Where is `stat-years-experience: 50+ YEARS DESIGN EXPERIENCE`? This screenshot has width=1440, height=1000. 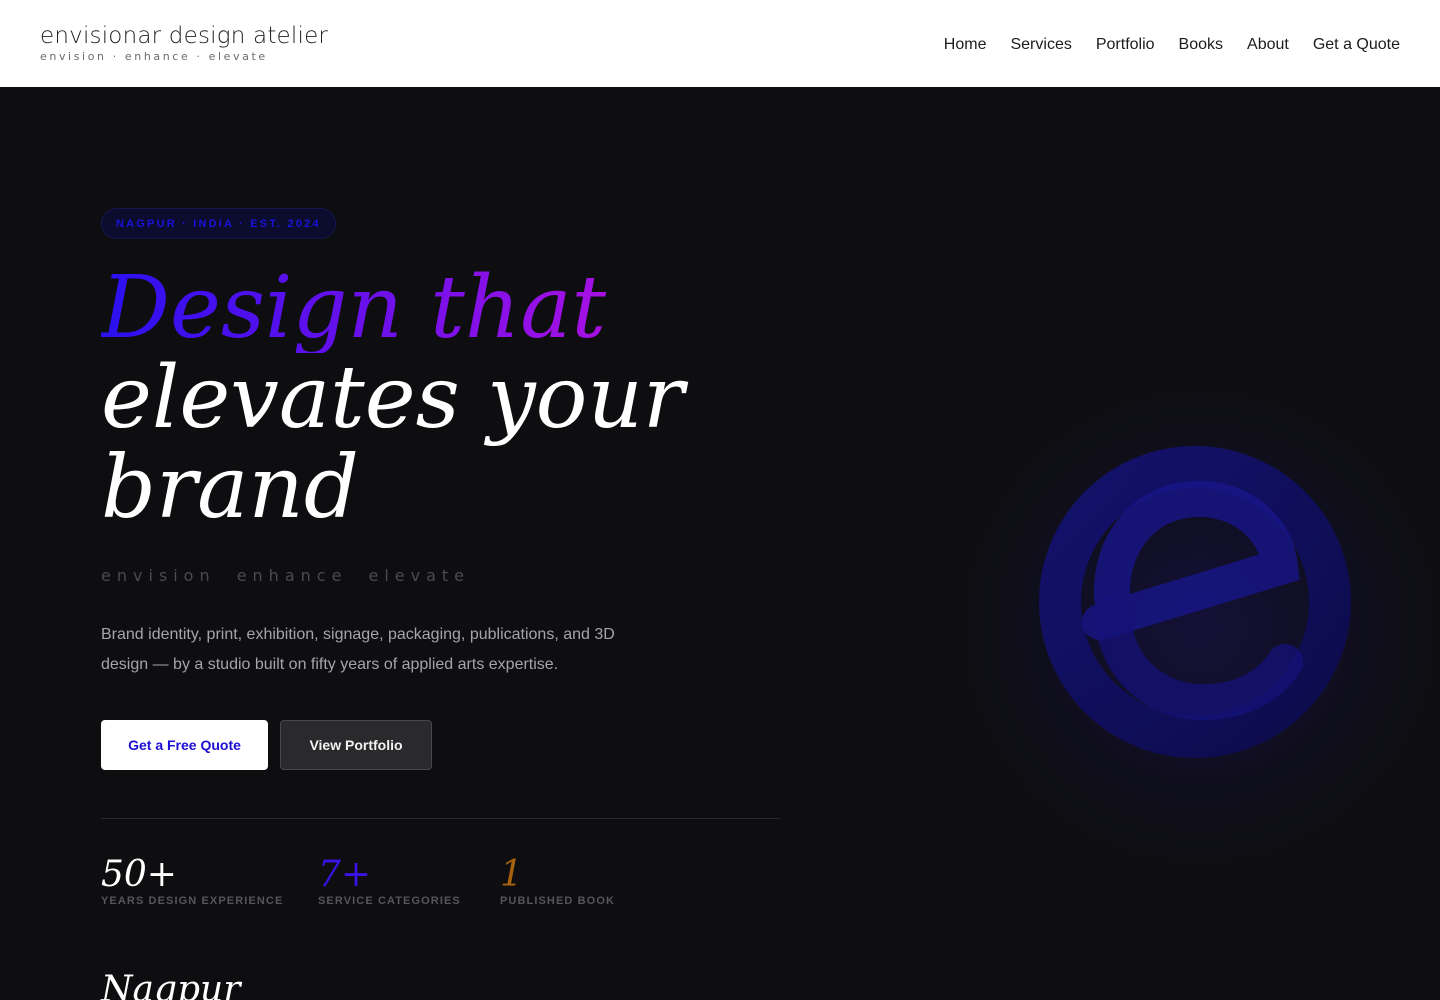
stat-years-experience: 50+ YEARS DESIGN EXPERIENCE is located at coordinates (192, 880).